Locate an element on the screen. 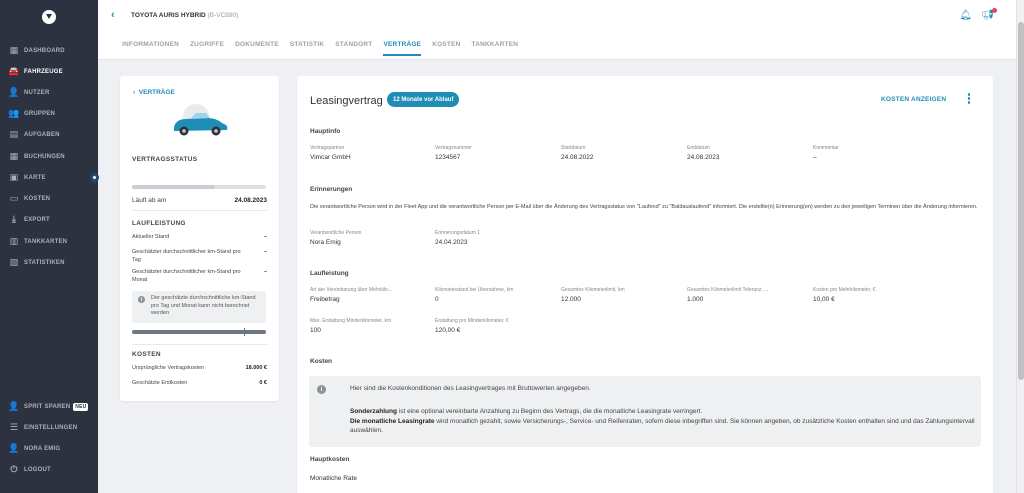 The image size is (1024, 493). logo-icon is located at coordinates (49, 17).